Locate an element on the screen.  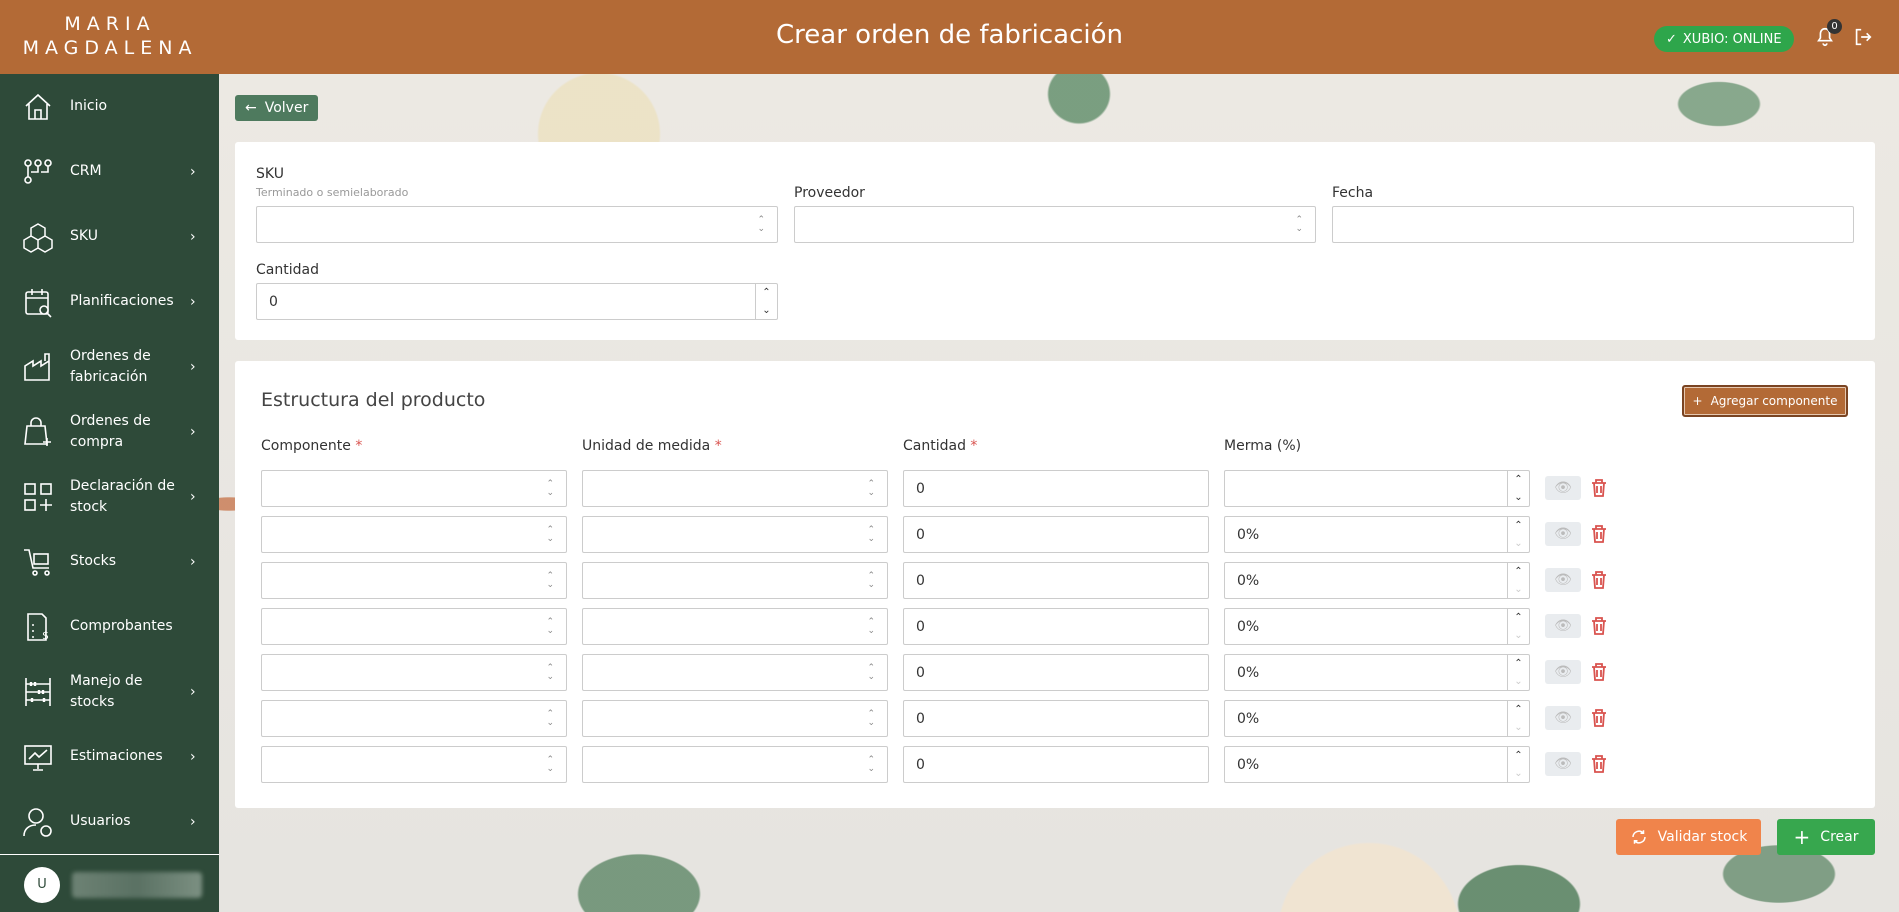
abacus-icon is located at coordinates (38, 691).